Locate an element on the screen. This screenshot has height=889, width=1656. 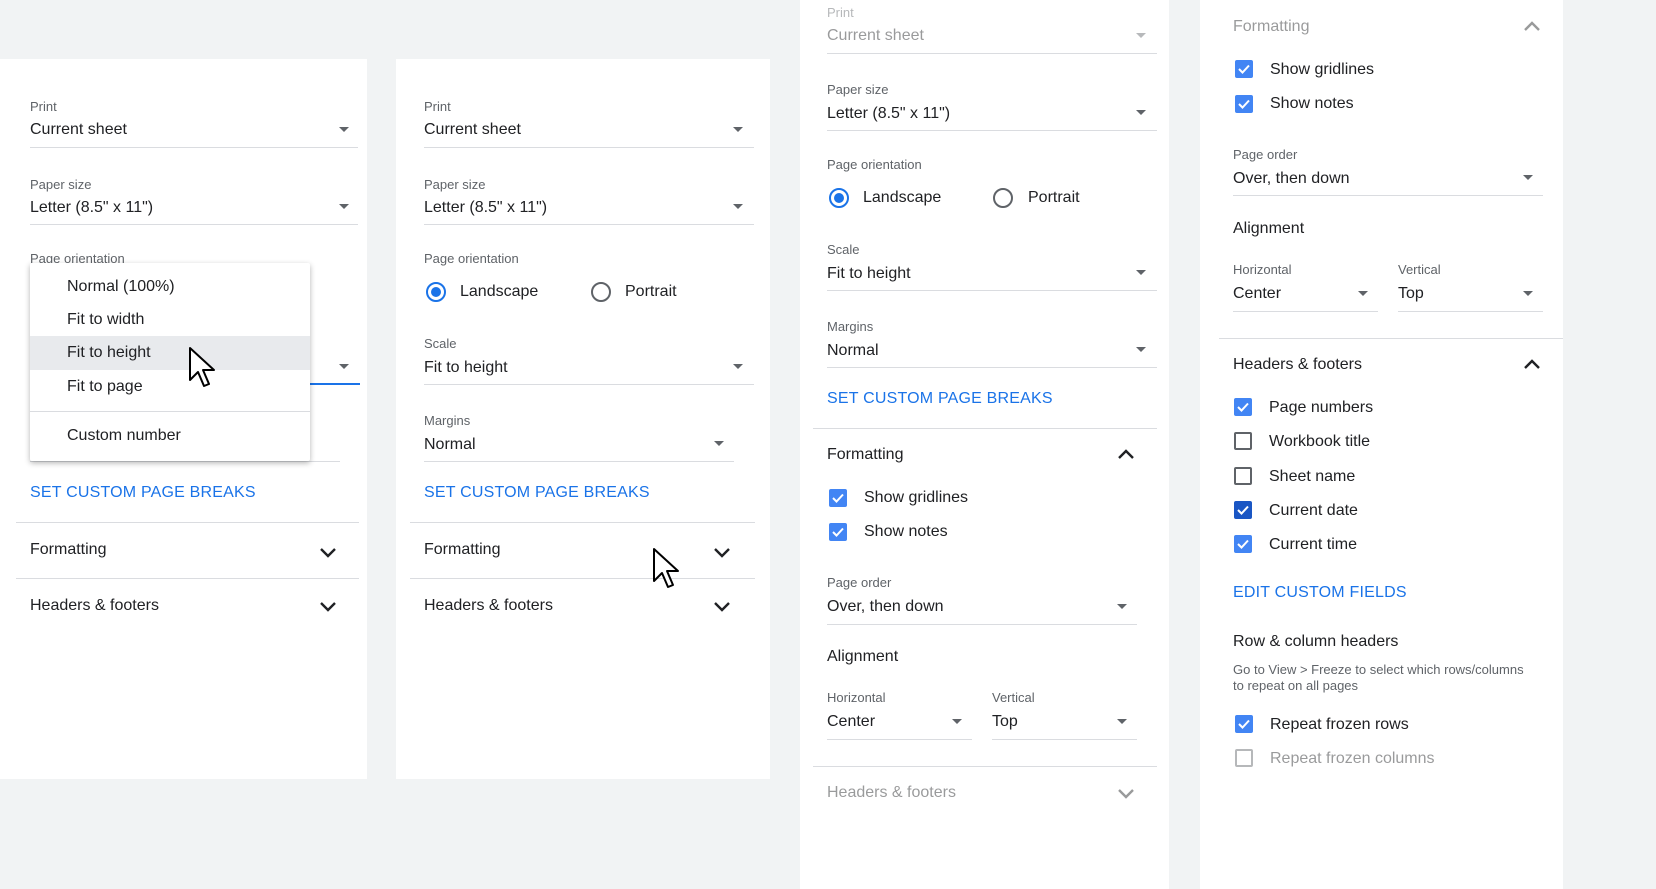
page-numbers-checkbox is located at coordinates (1243, 407).